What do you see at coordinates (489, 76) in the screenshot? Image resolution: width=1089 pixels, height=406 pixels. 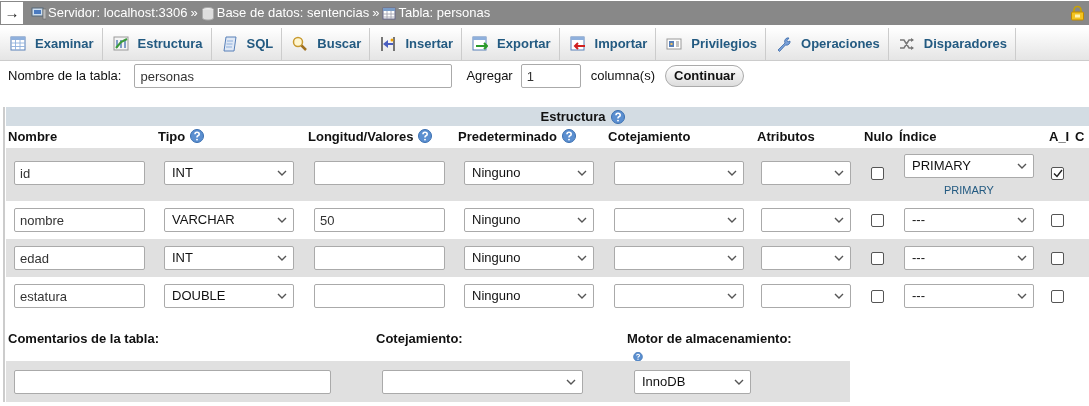 I see `field-label: Agregar` at bounding box center [489, 76].